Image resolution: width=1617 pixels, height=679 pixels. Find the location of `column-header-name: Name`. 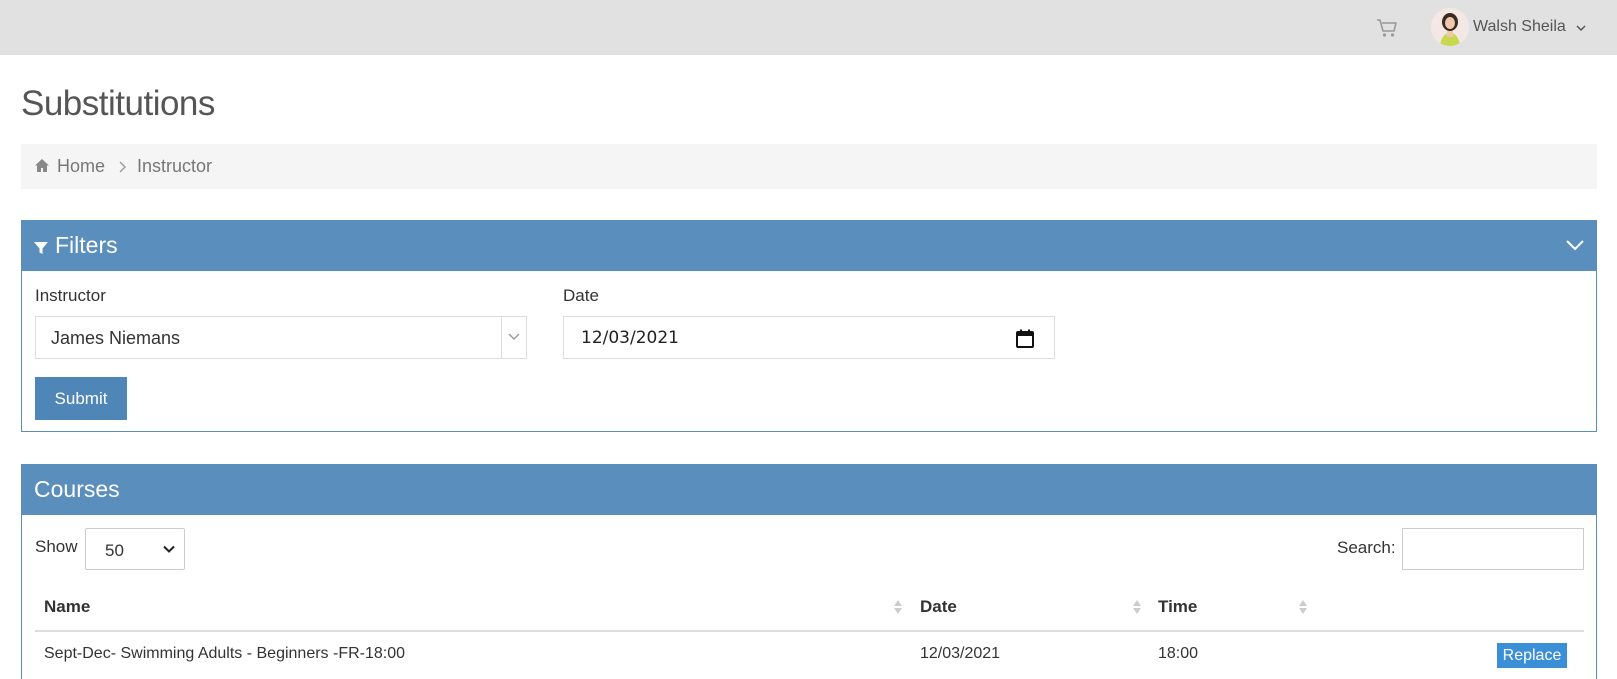

column-header-name: Name is located at coordinates (67, 607).